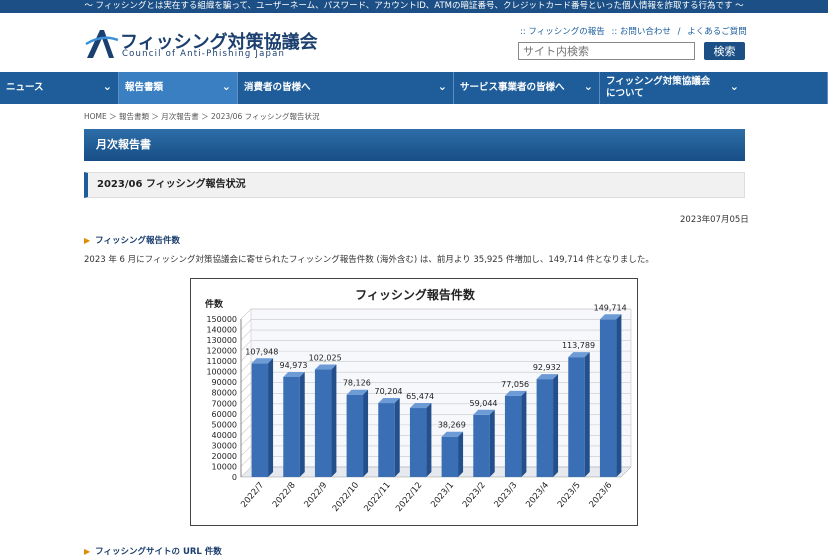  I want to click on x-tick-label: 2023/6, so click(601, 495).